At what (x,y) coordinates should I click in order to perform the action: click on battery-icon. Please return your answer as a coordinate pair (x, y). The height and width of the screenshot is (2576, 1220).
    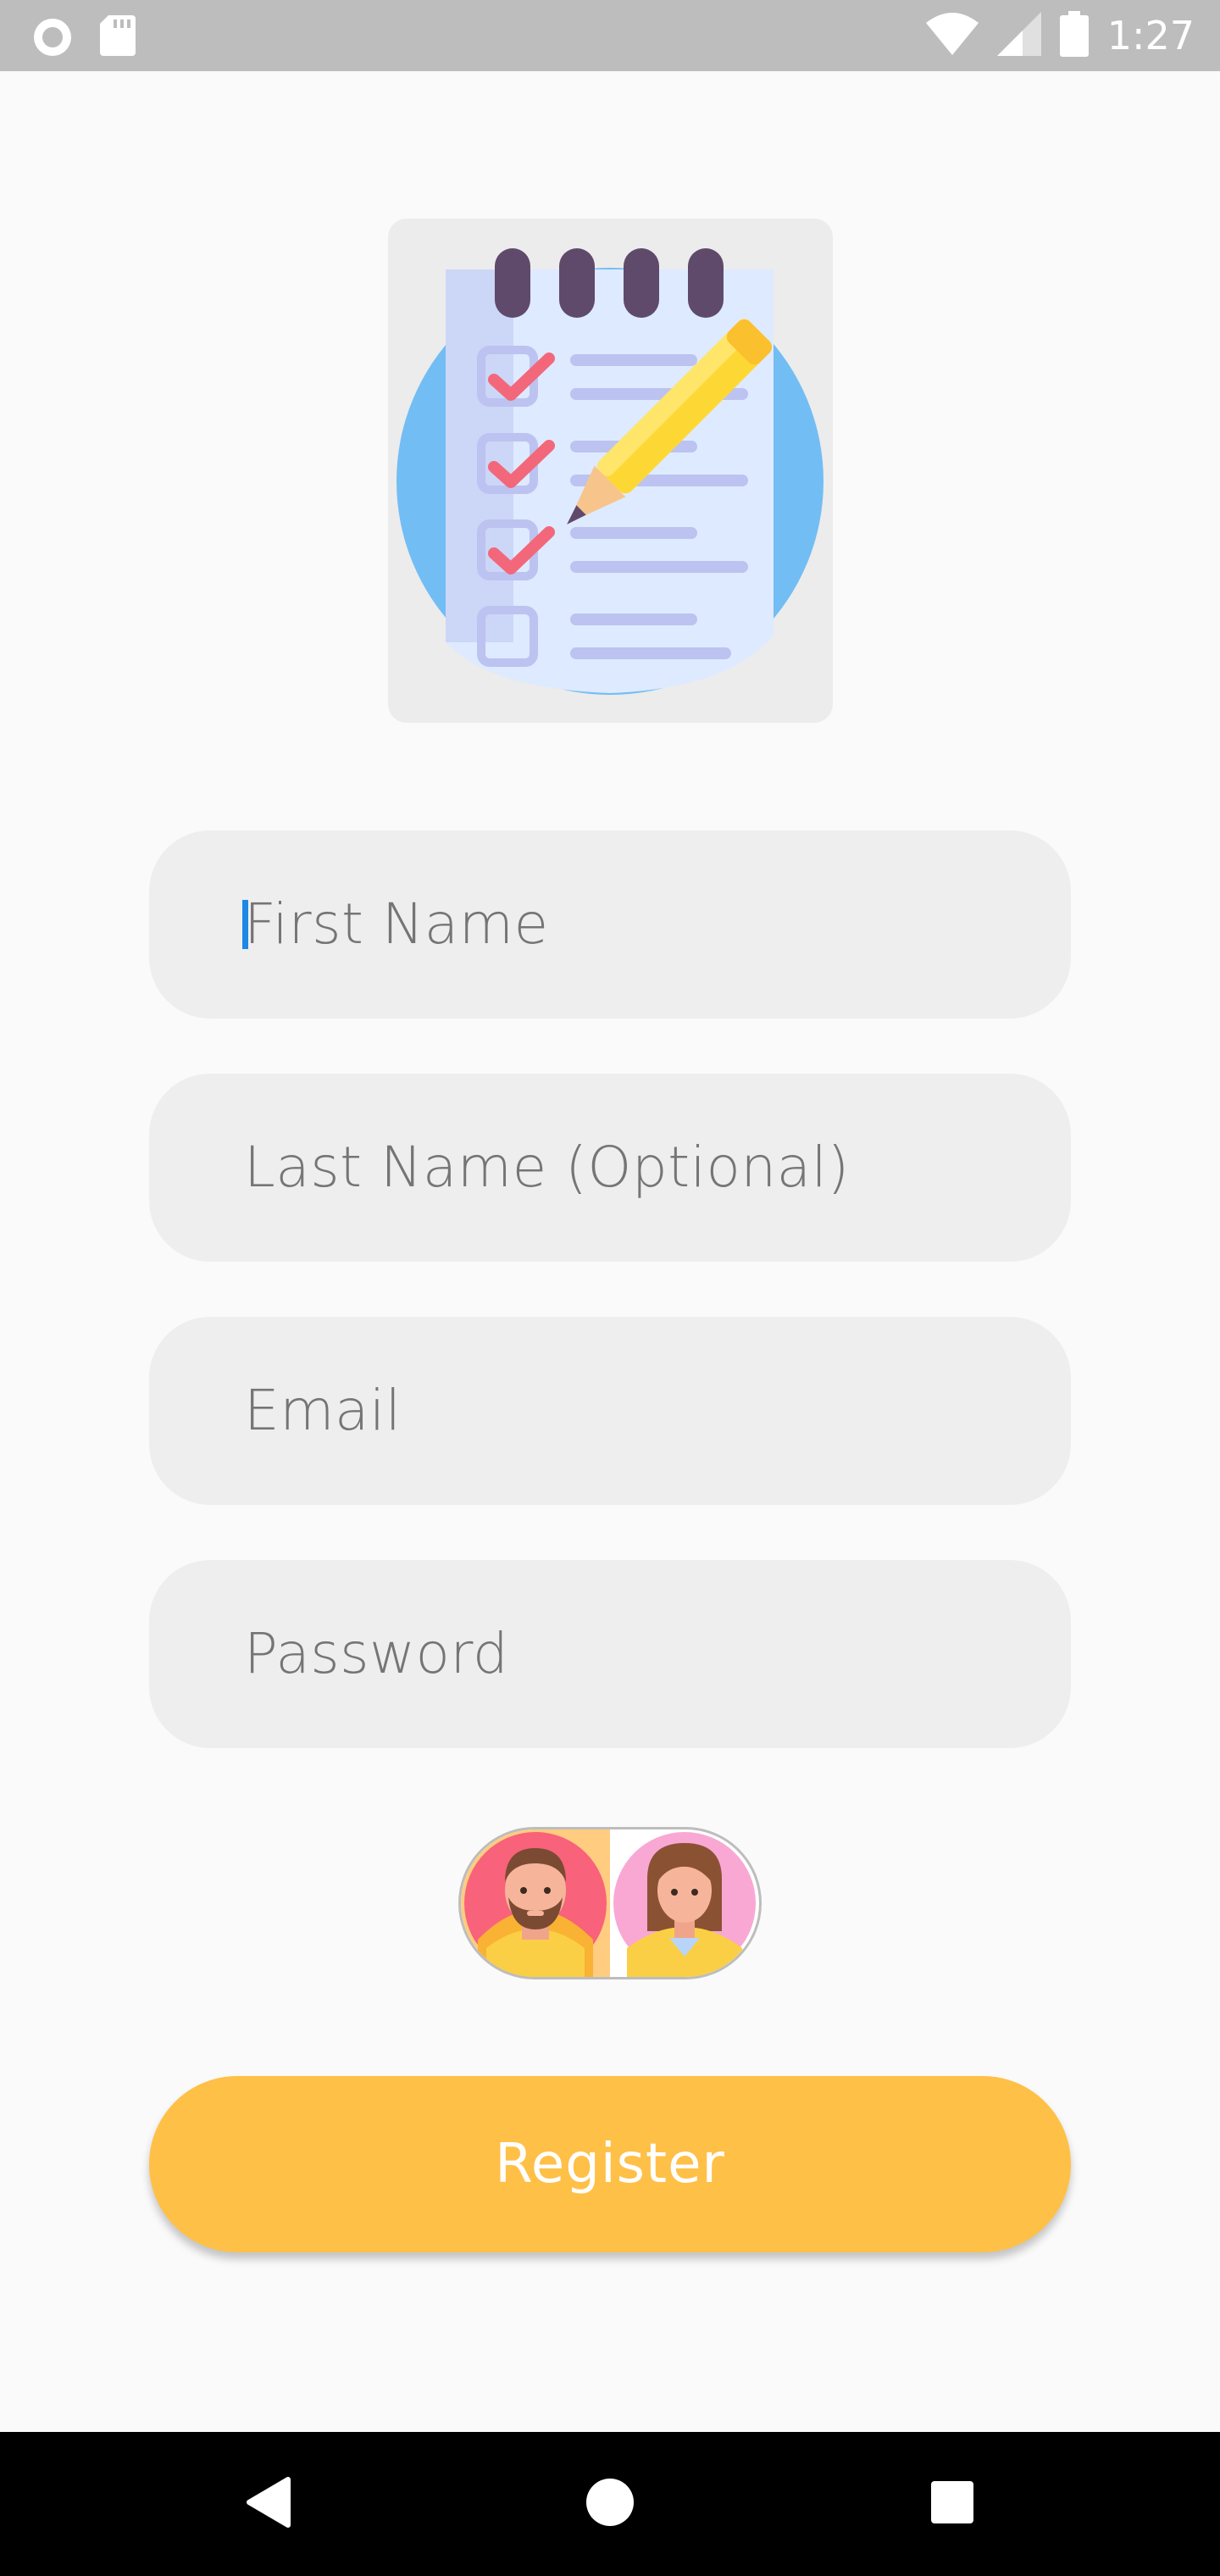
    Looking at the image, I should click on (1074, 35).